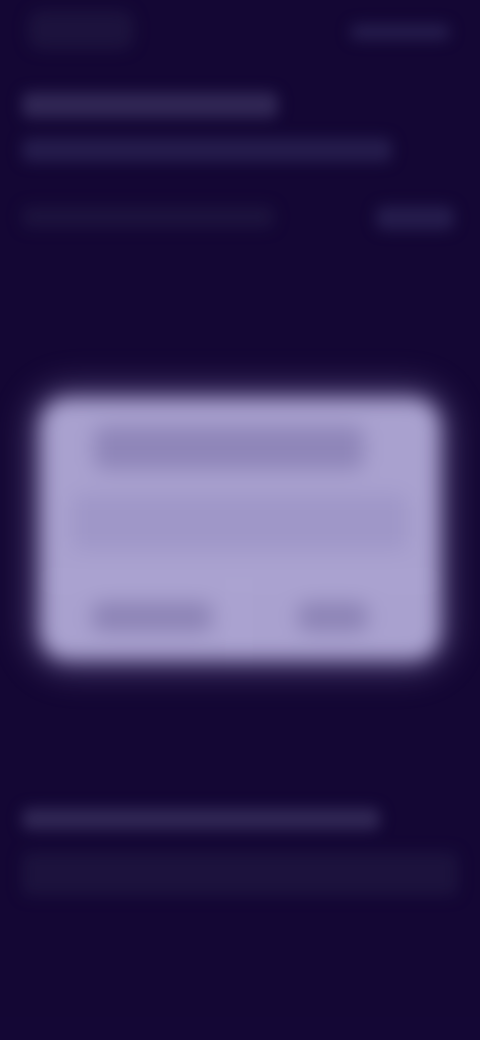 The image size is (480, 1040). I want to click on dialog-button-divider, so click(239, 621).